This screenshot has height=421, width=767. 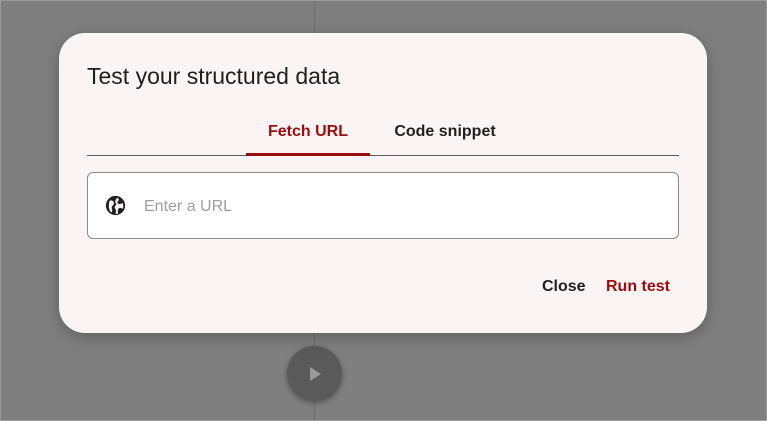 I want to click on play-button, so click(x=314, y=373).